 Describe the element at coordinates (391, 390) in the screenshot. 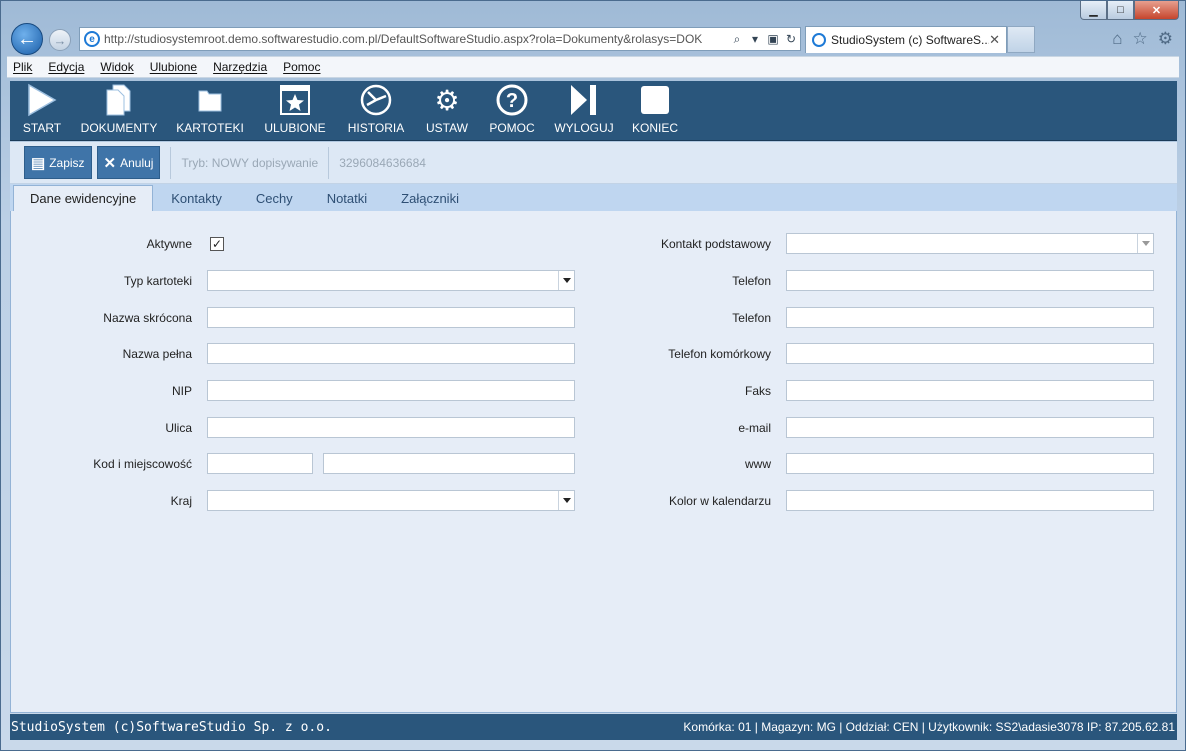

I see `nip-input` at that location.